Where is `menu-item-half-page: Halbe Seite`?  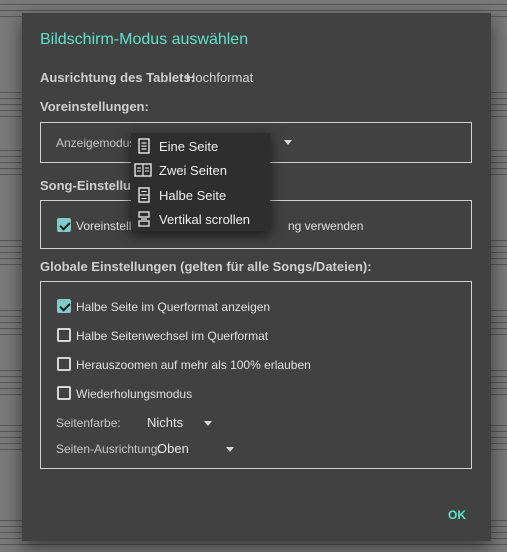 menu-item-half-page: Halbe Seite is located at coordinates (200, 195).